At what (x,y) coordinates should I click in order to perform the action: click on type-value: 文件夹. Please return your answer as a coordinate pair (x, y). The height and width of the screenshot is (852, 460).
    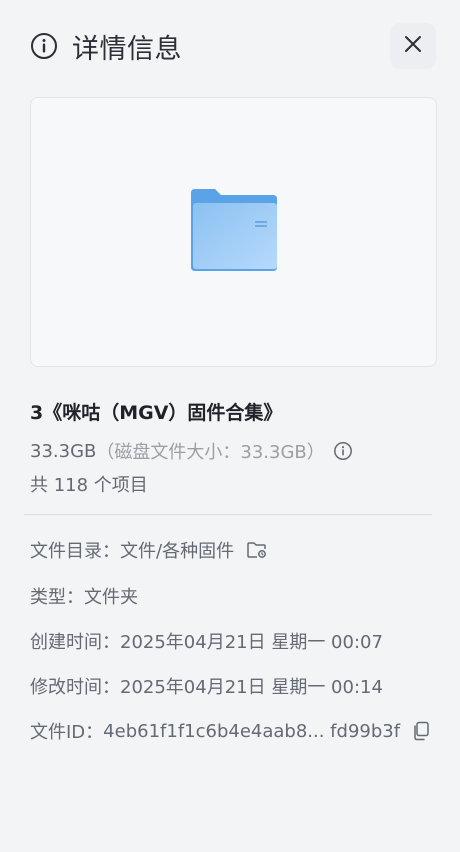
    Looking at the image, I should click on (111, 597).